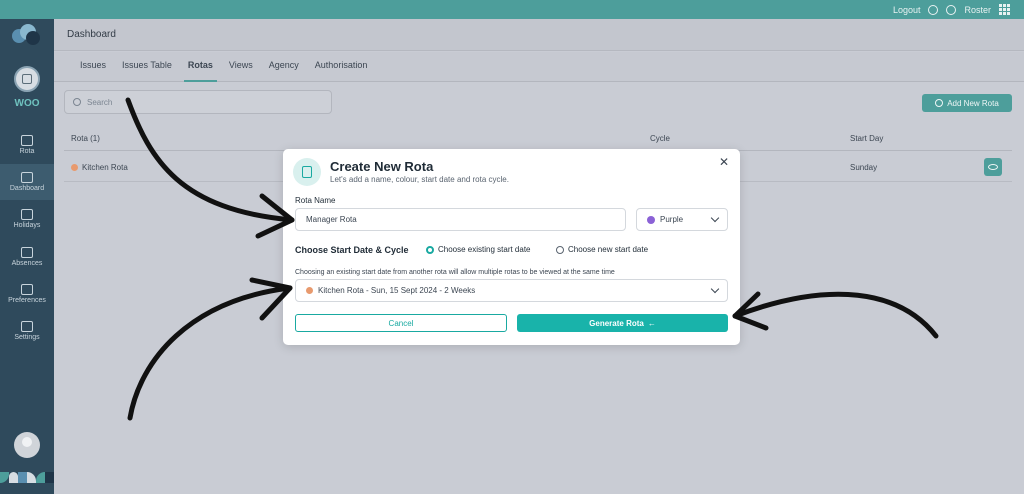 The height and width of the screenshot is (494, 1024). I want to click on rota-name-cell: Kitchen Rota, so click(99, 167).